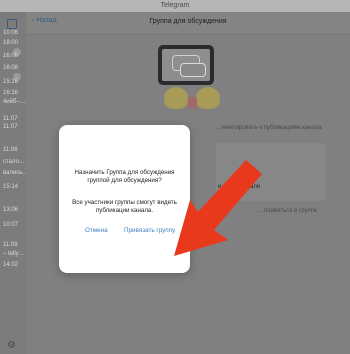 The height and width of the screenshot is (354, 350). I want to click on window-title: Telegram, so click(175, 5).